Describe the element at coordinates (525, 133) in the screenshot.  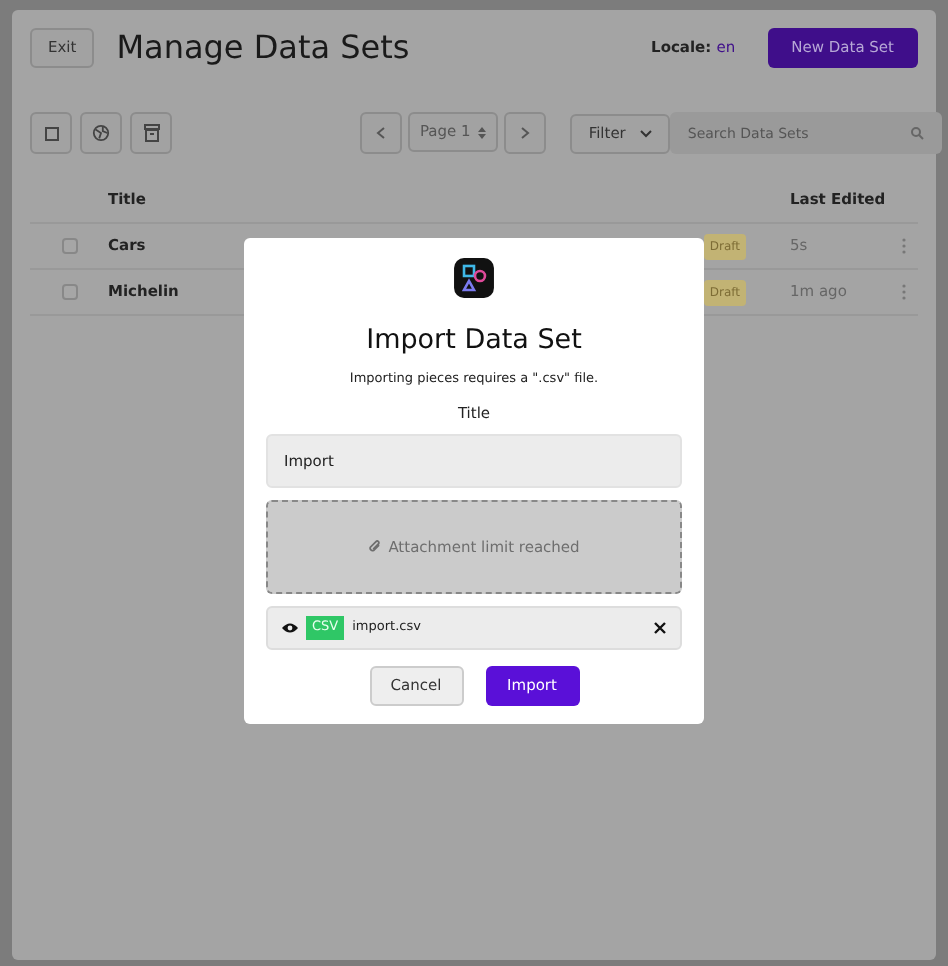
I see `next-page-icon` at that location.